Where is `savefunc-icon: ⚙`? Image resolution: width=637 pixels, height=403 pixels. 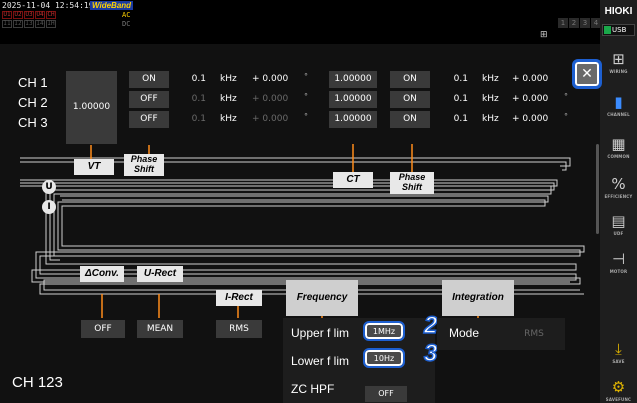
savefunc-icon: ⚙ is located at coordinates (618, 387).